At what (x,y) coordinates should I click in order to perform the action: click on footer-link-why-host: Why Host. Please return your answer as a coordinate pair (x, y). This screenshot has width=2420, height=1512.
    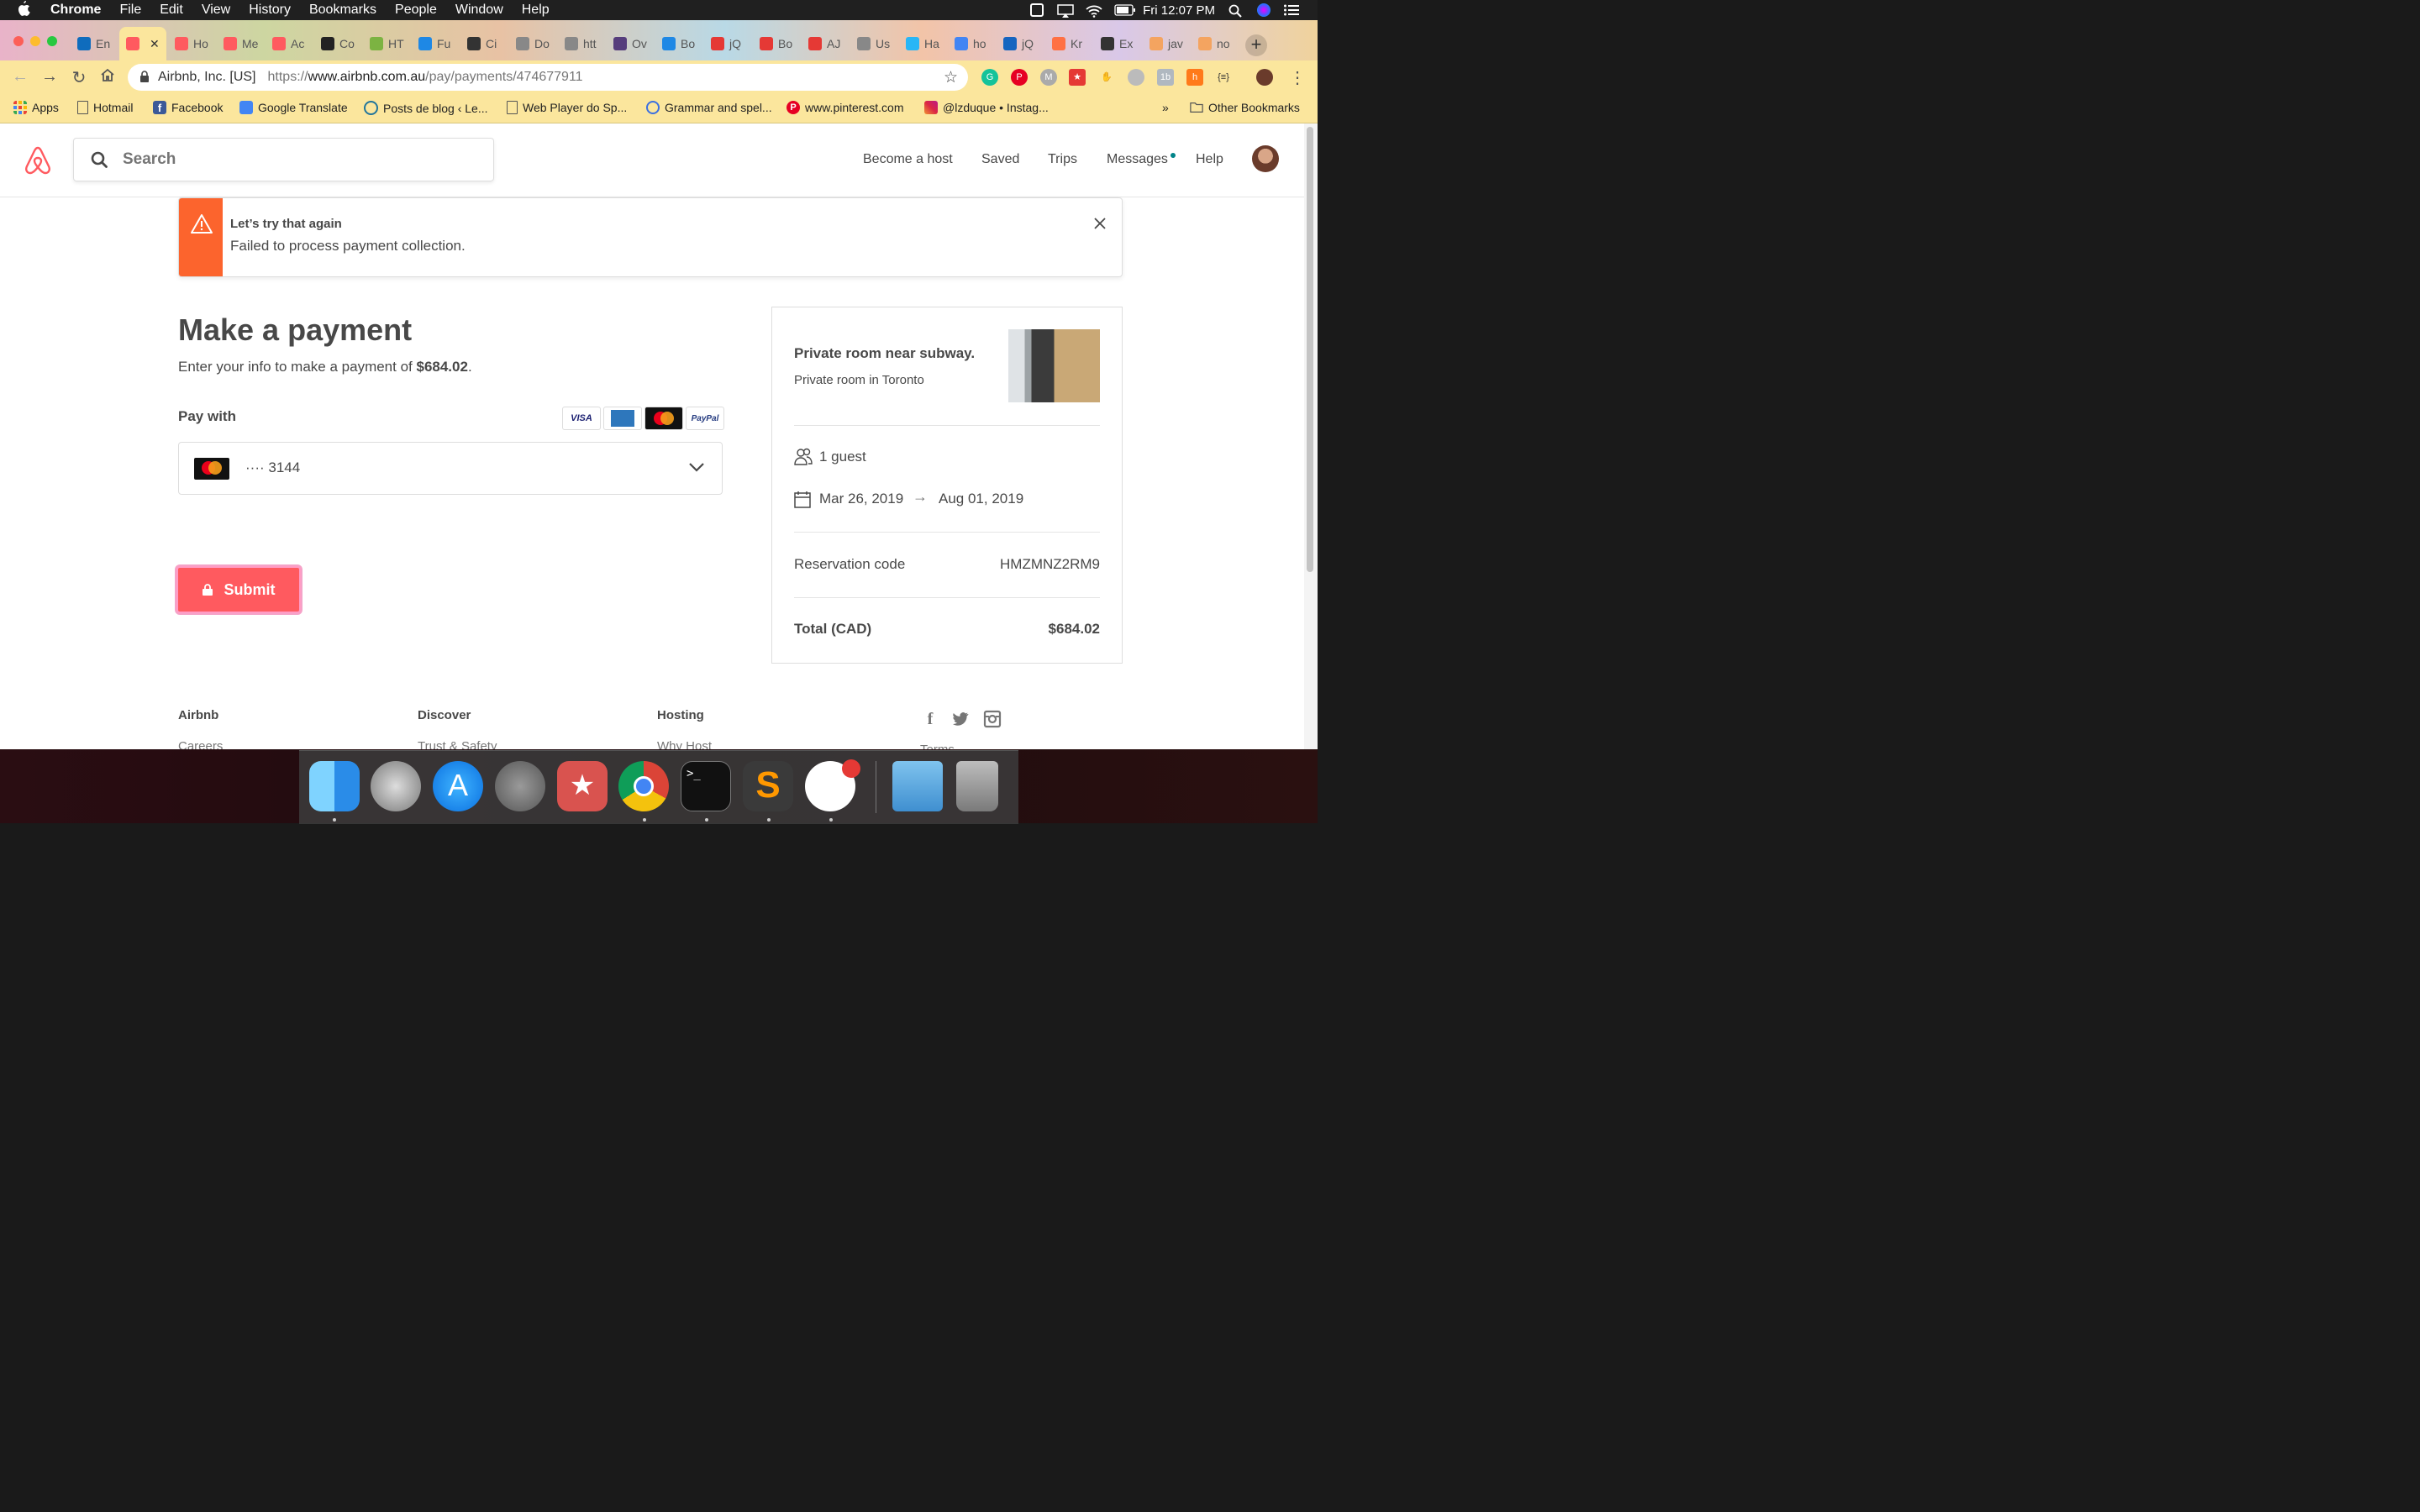
    Looking at the image, I should click on (684, 744).